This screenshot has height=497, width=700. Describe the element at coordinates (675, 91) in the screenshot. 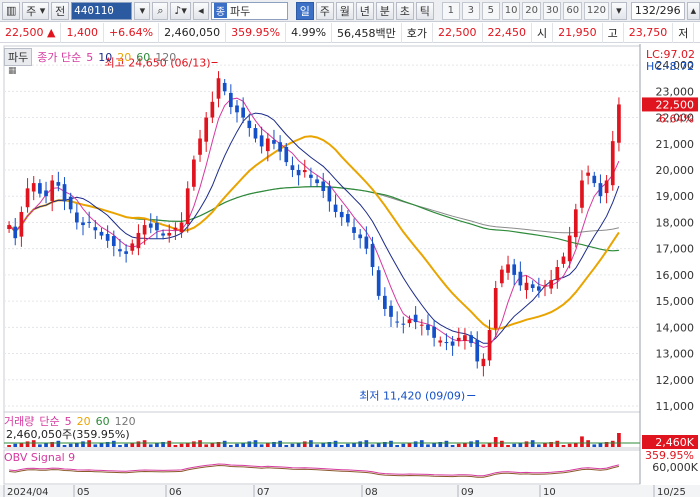

I see `price-tick-label: 23,000` at that location.